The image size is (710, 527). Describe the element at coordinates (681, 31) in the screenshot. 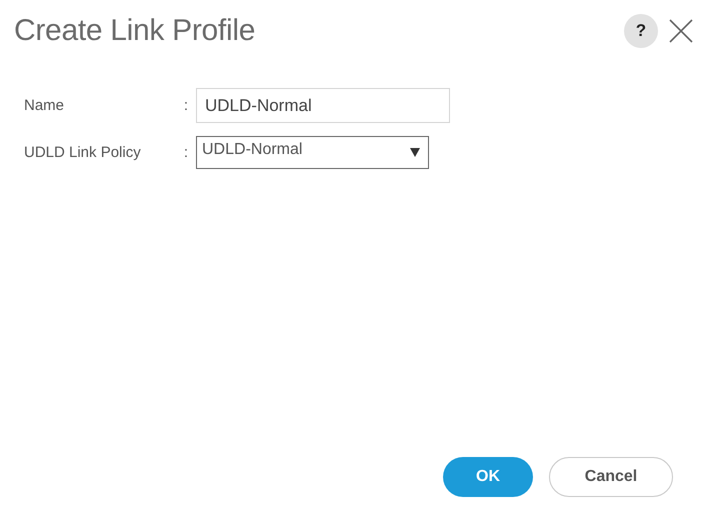

I see `close-icon` at that location.